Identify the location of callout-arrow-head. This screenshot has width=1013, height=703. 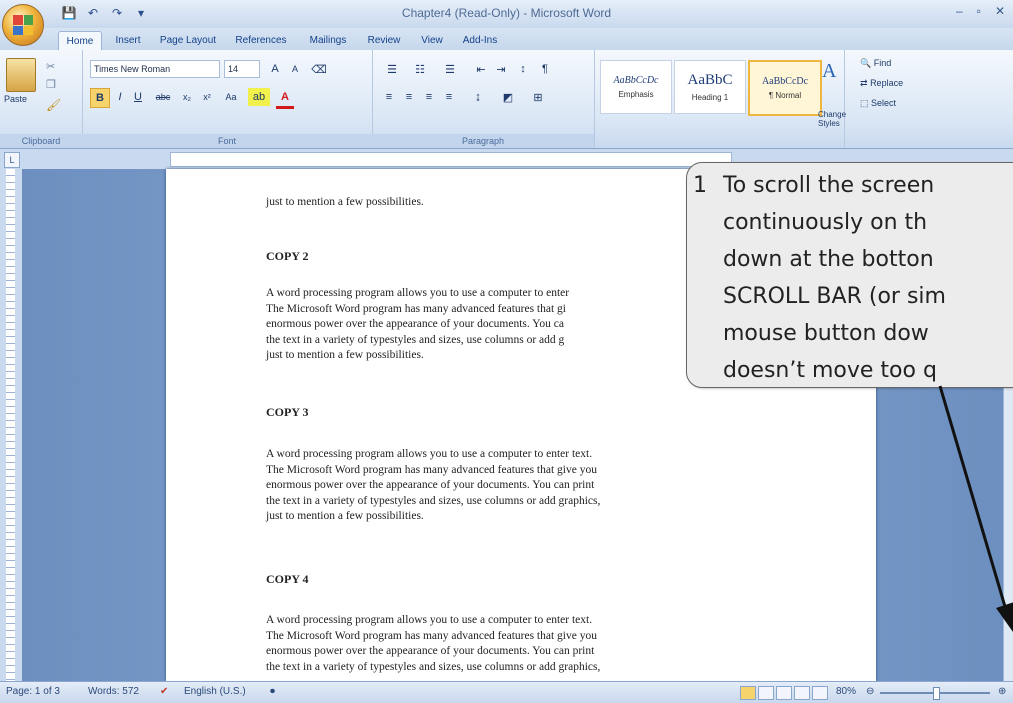
(1004, 617).